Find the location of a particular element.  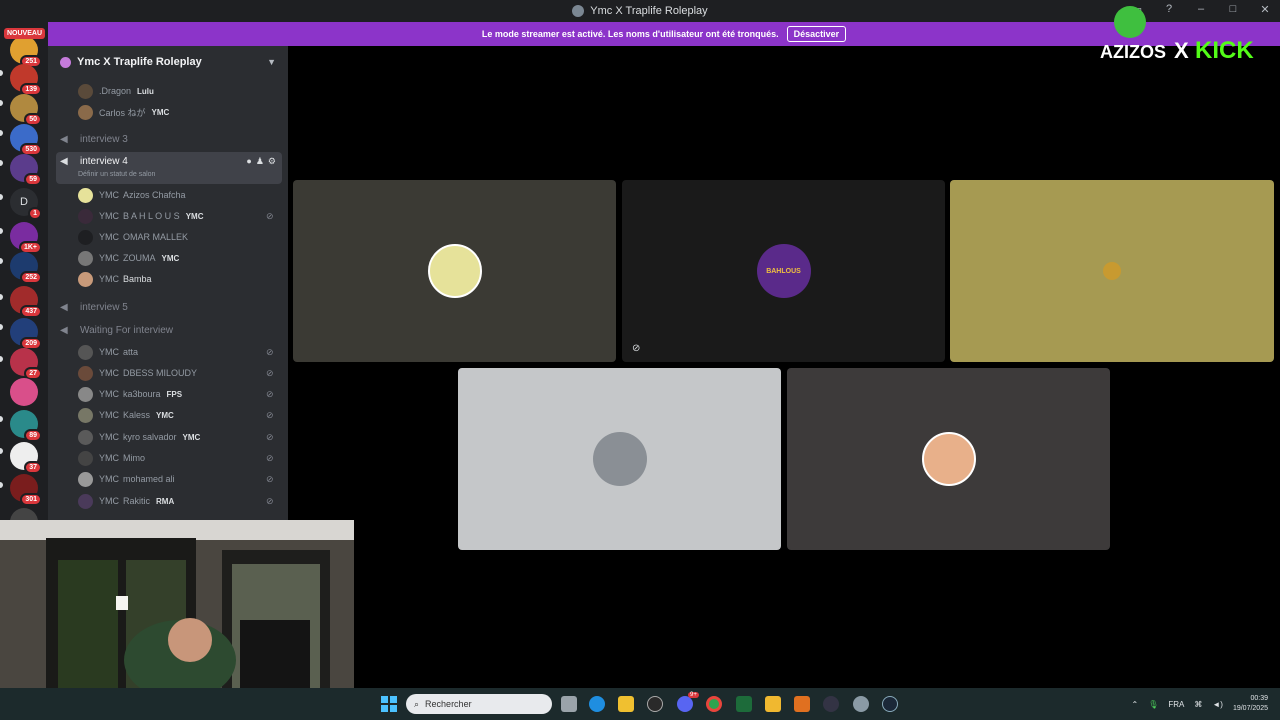

clock: 00:39 19/07/2025 is located at coordinates (1250, 704).